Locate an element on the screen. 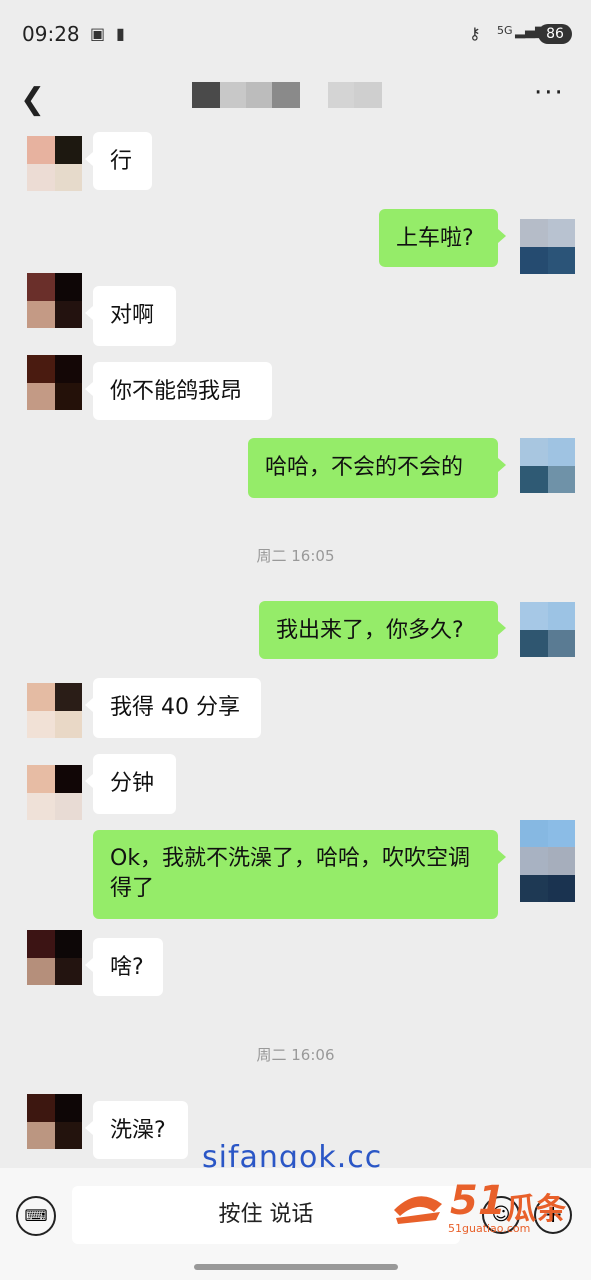 The width and height of the screenshot is (591, 1280). message-timestamp: 周二 16:05 is located at coordinates (295, 556).